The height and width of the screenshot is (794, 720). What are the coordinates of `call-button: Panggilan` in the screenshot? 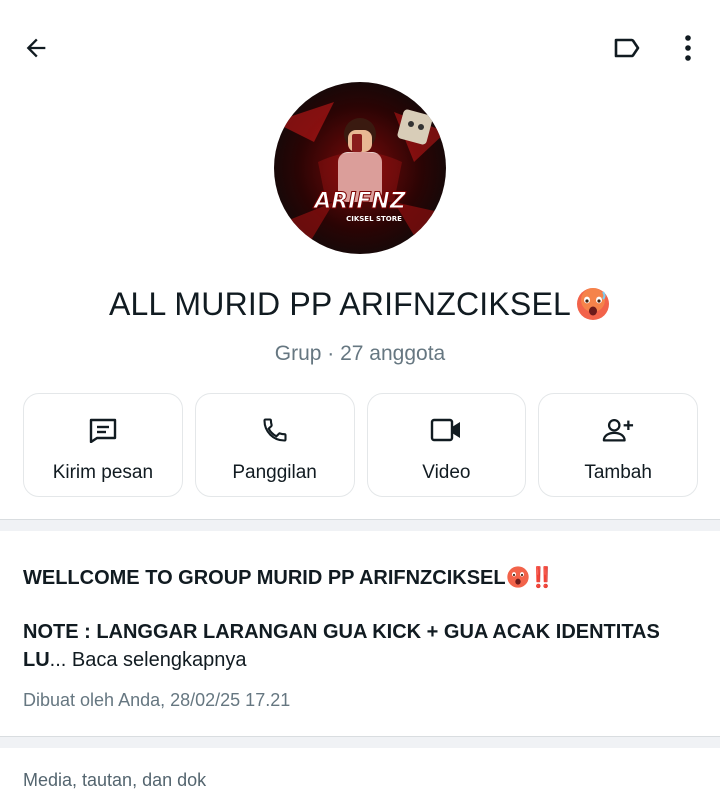 It's located at (274, 445).